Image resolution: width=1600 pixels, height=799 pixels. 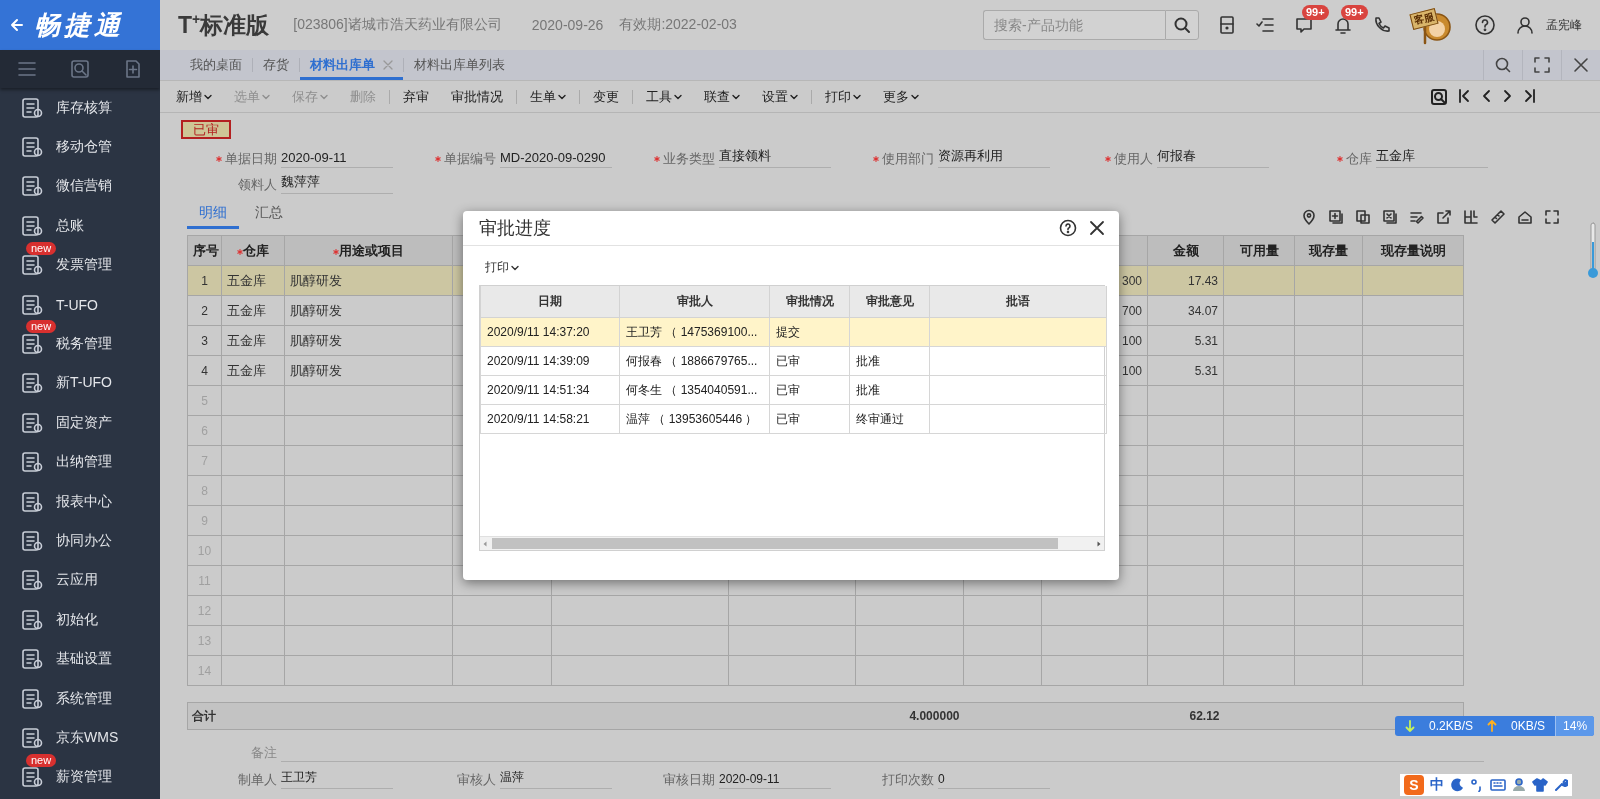 I want to click on sidebar-item: 微信营销, so click(x=80, y=186).